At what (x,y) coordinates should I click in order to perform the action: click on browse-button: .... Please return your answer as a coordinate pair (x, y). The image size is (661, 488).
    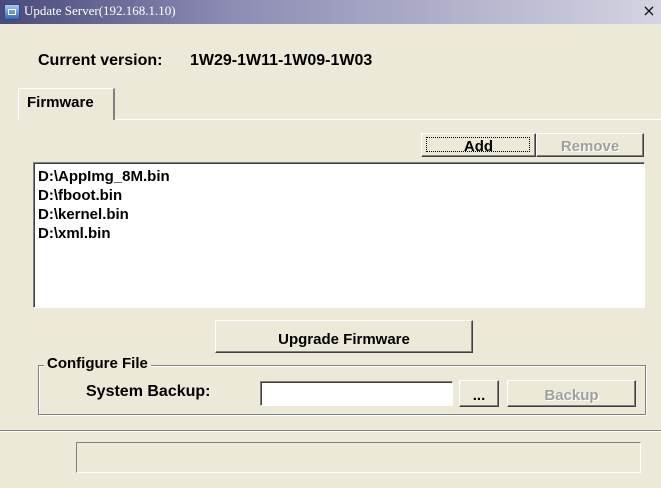
    Looking at the image, I should click on (479, 393).